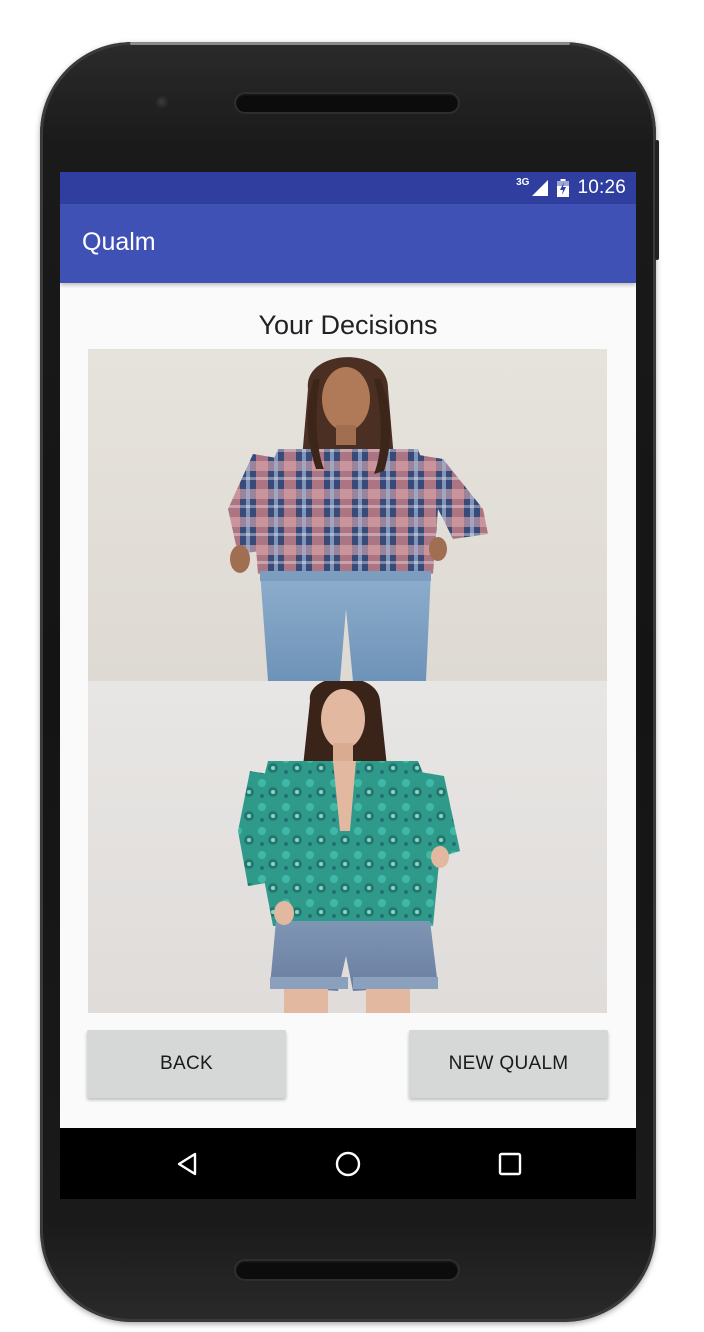 The width and height of the screenshot is (704, 1332). I want to click on network-type-label: 3G, so click(523, 182).